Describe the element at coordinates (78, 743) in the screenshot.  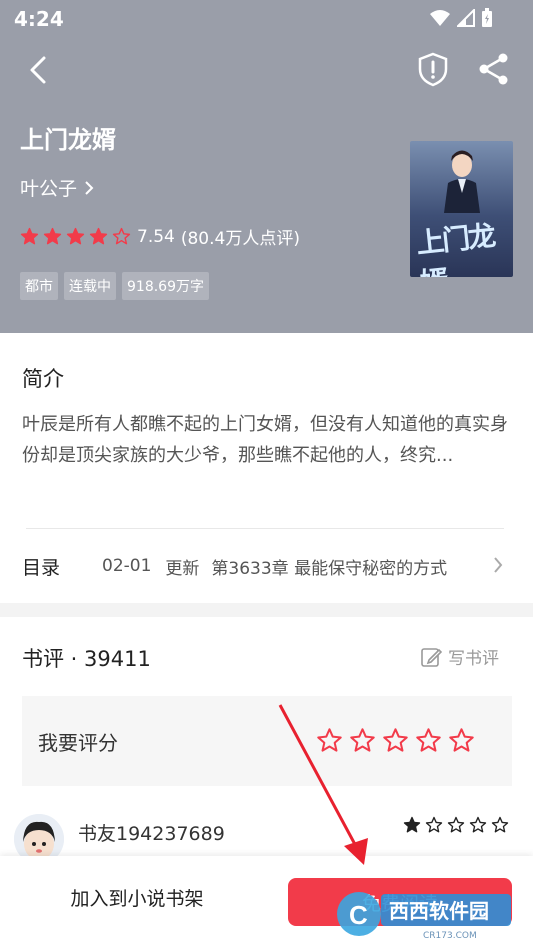
I see `rate-label: 我要评分` at that location.